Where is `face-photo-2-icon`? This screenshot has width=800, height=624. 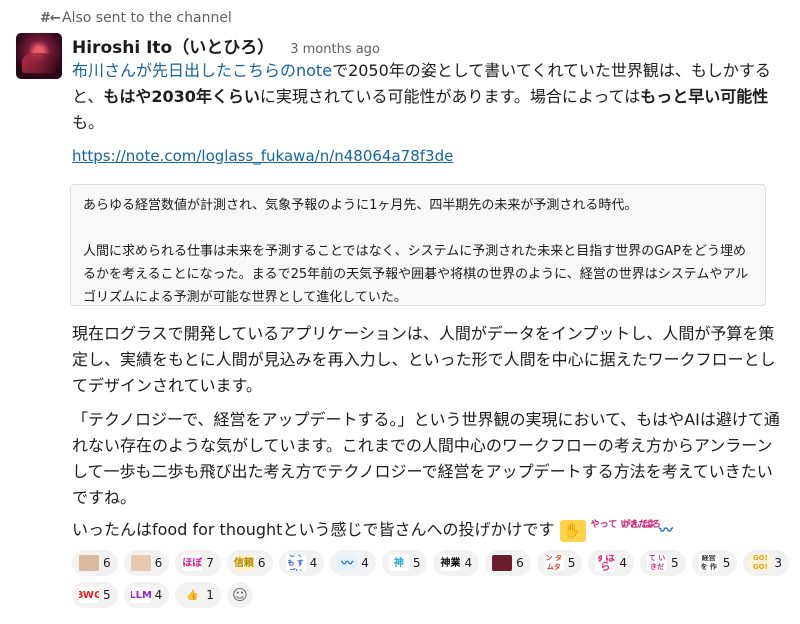 face-photo-2-icon is located at coordinates (140, 563).